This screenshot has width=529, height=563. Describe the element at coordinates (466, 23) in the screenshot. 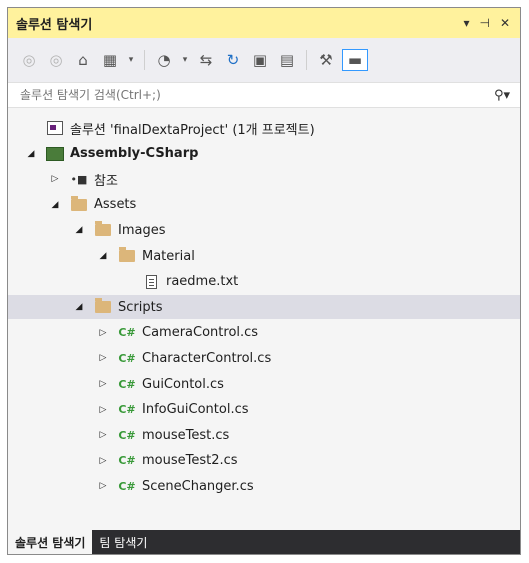

I see `window-position-dropdown-icon: ▾` at that location.